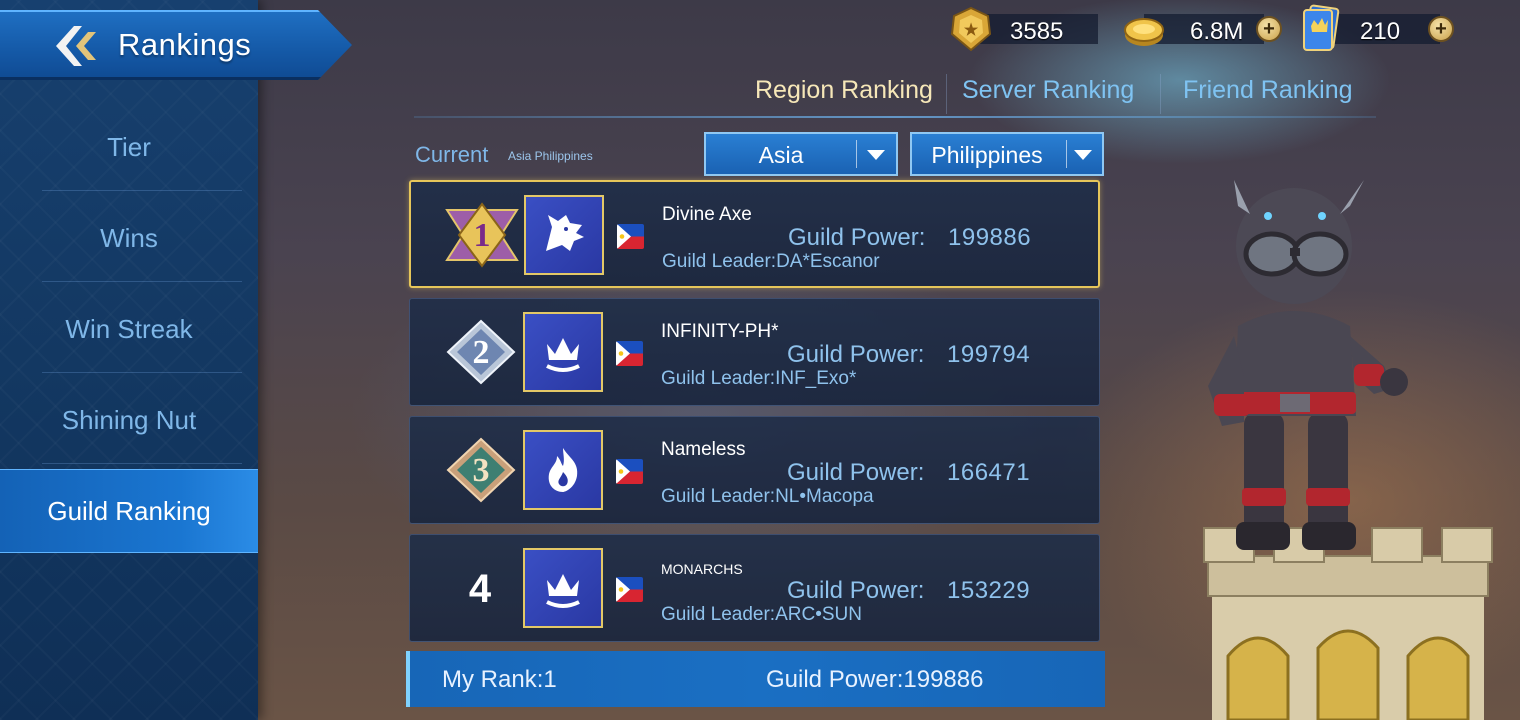  What do you see at coordinates (480, 589) in the screenshot?
I see `rank-number: 4` at bounding box center [480, 589].